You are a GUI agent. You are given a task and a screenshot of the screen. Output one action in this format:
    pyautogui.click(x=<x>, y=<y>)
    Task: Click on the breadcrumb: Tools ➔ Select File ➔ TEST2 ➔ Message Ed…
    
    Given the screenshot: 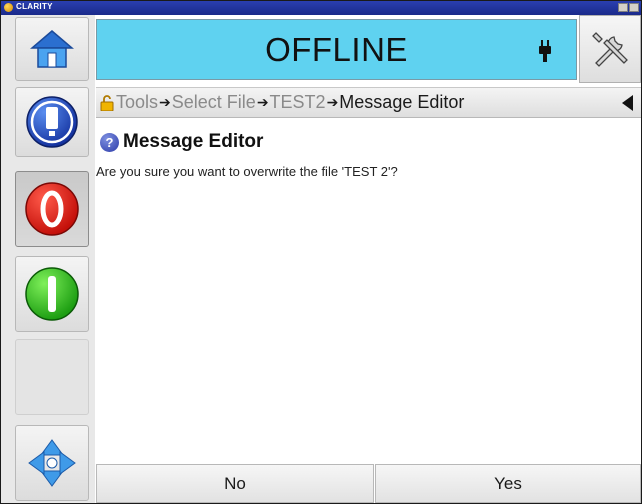 What is the action you would take?
    pyautogui.click(x=368, y=102)
    